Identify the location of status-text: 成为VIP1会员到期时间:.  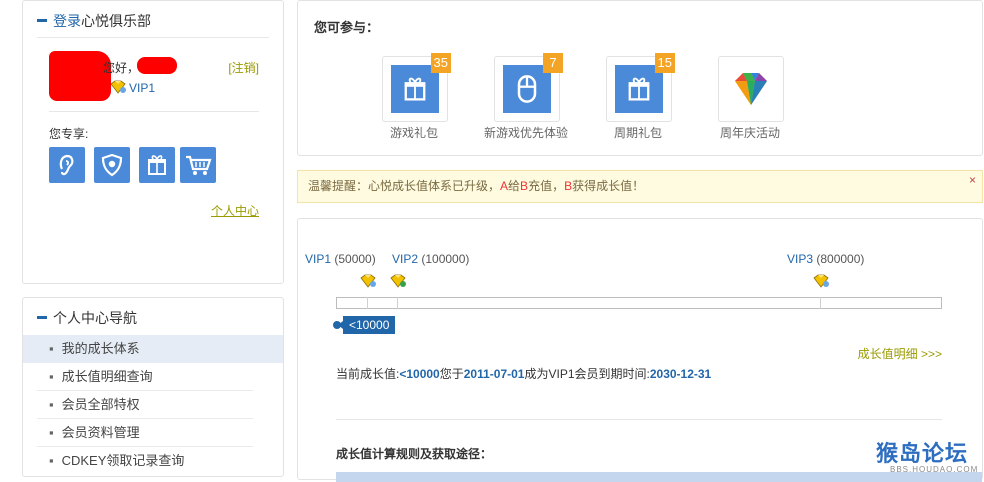
(587, 374).